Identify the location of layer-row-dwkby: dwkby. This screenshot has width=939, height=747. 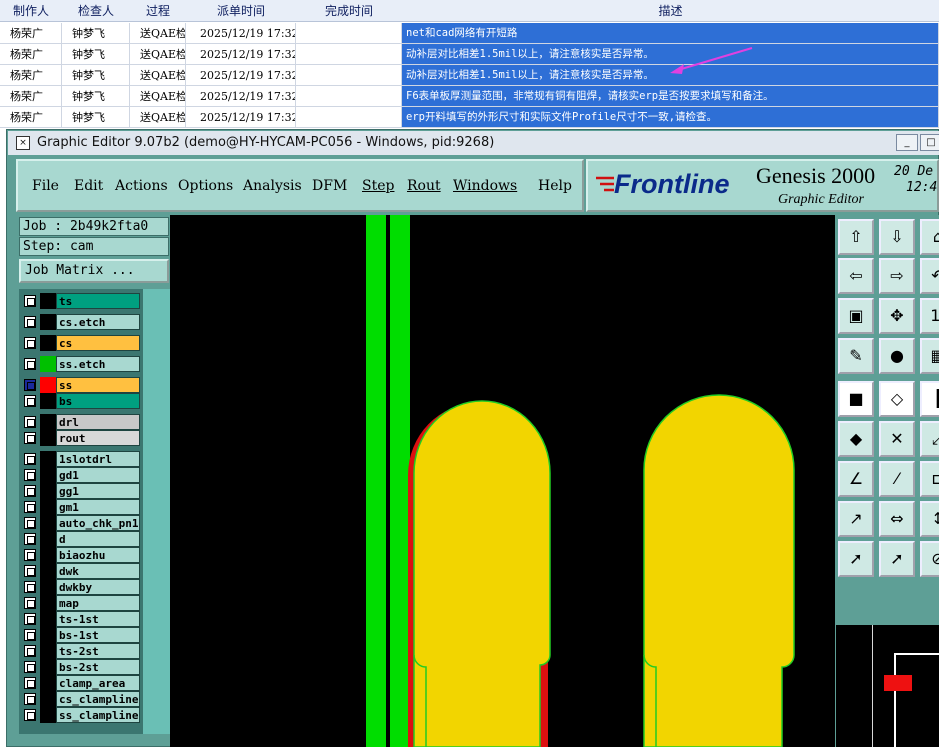
(82, 587).